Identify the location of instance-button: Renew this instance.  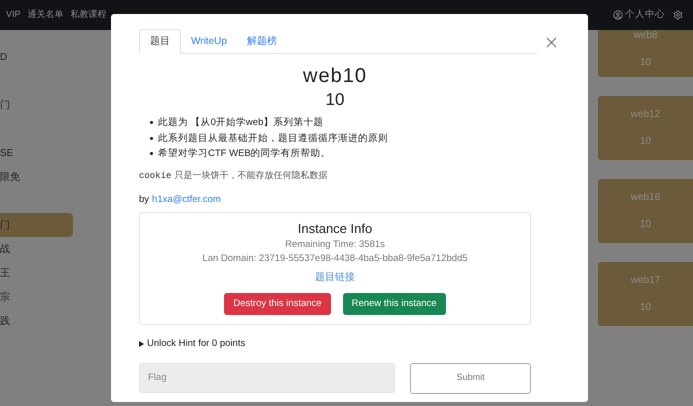
(394, 304).